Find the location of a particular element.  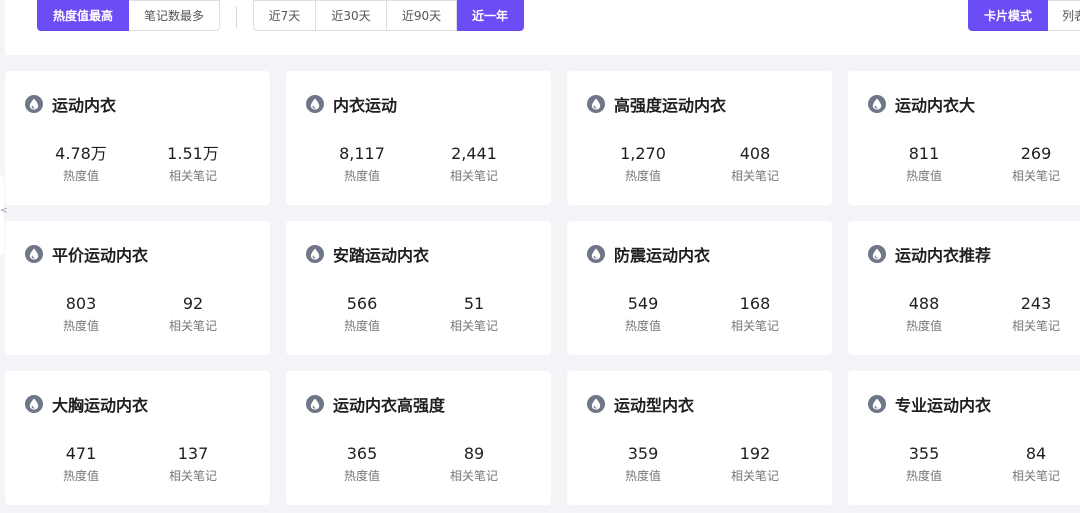

heat-value: 549 is located at coordinates (643, 303).